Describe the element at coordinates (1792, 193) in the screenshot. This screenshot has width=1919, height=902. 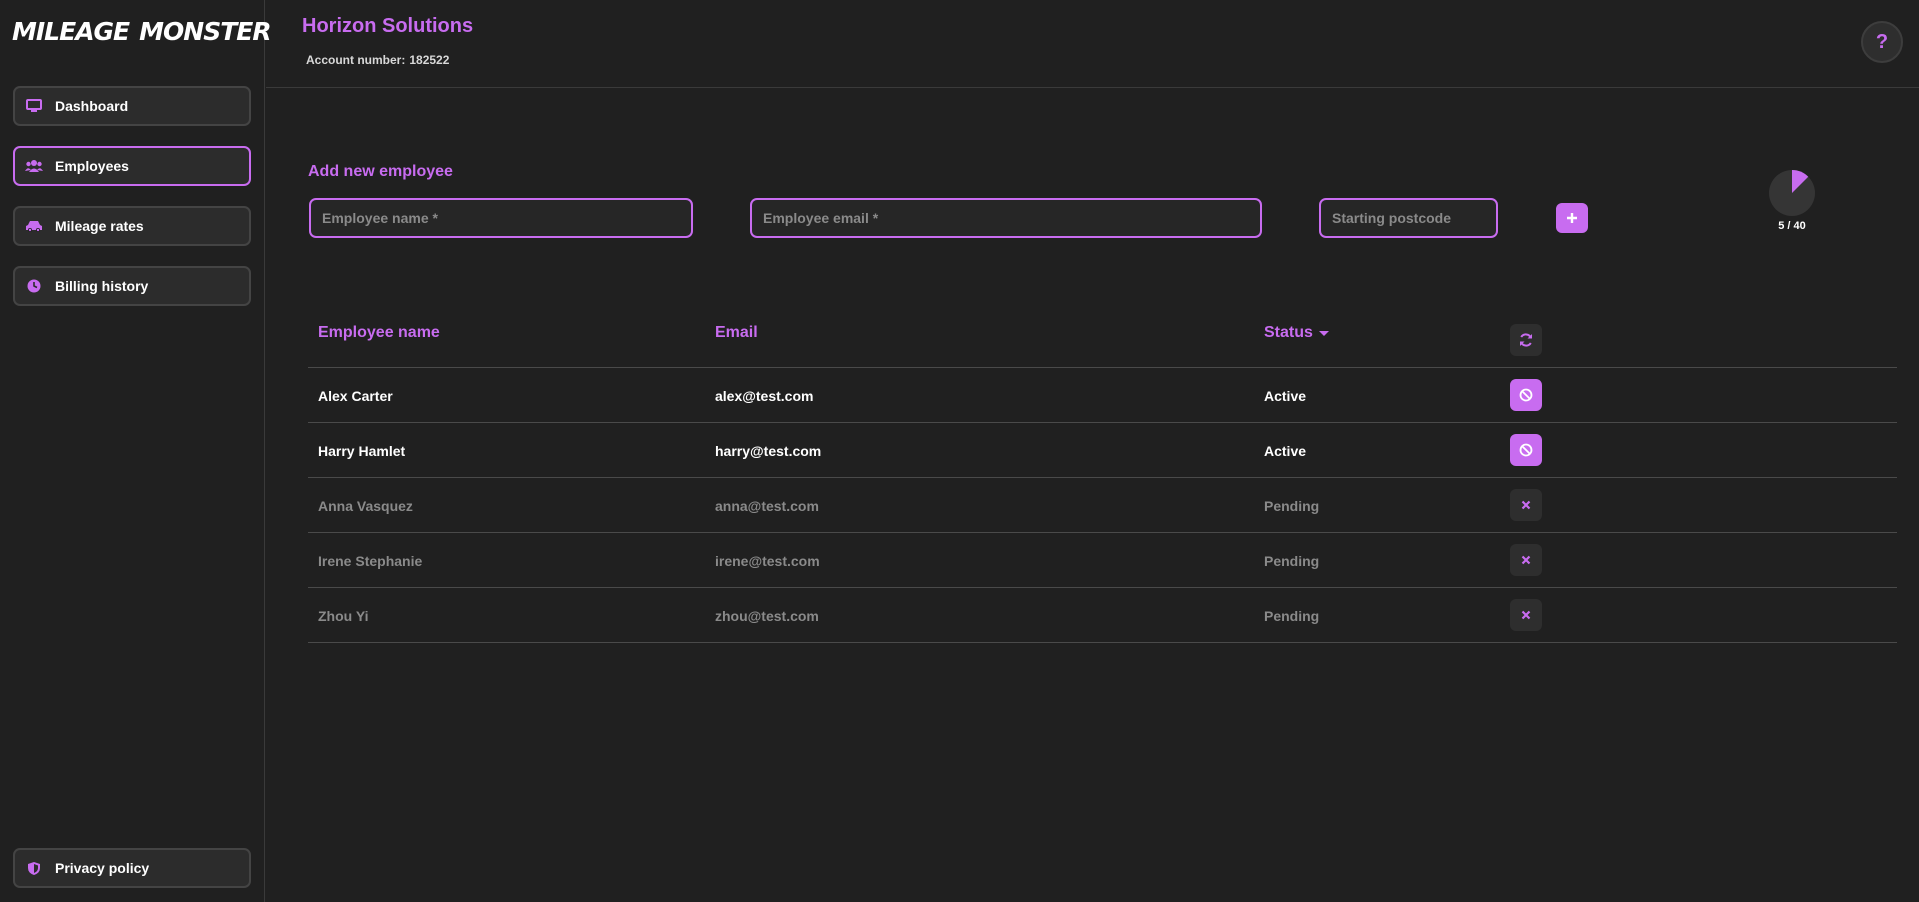
I see `usage-pie-chart` at that location.